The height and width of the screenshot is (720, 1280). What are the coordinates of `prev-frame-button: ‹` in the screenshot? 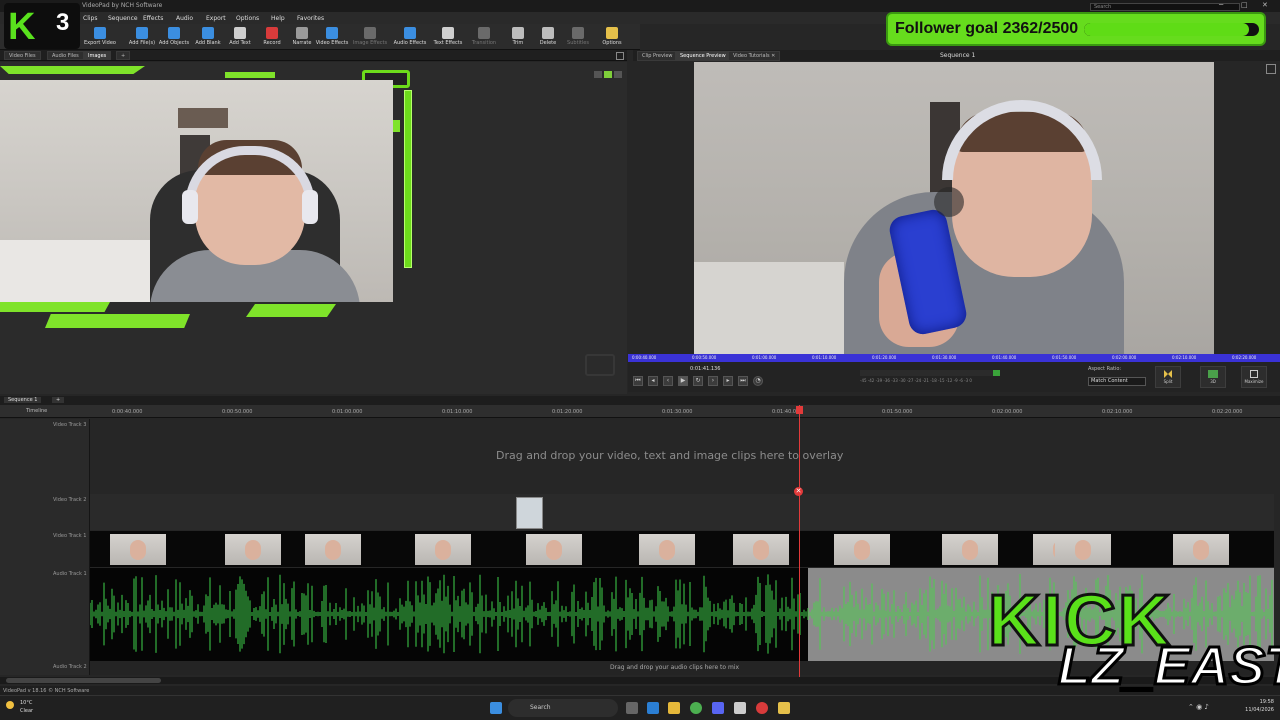 It's located at (668, 381).